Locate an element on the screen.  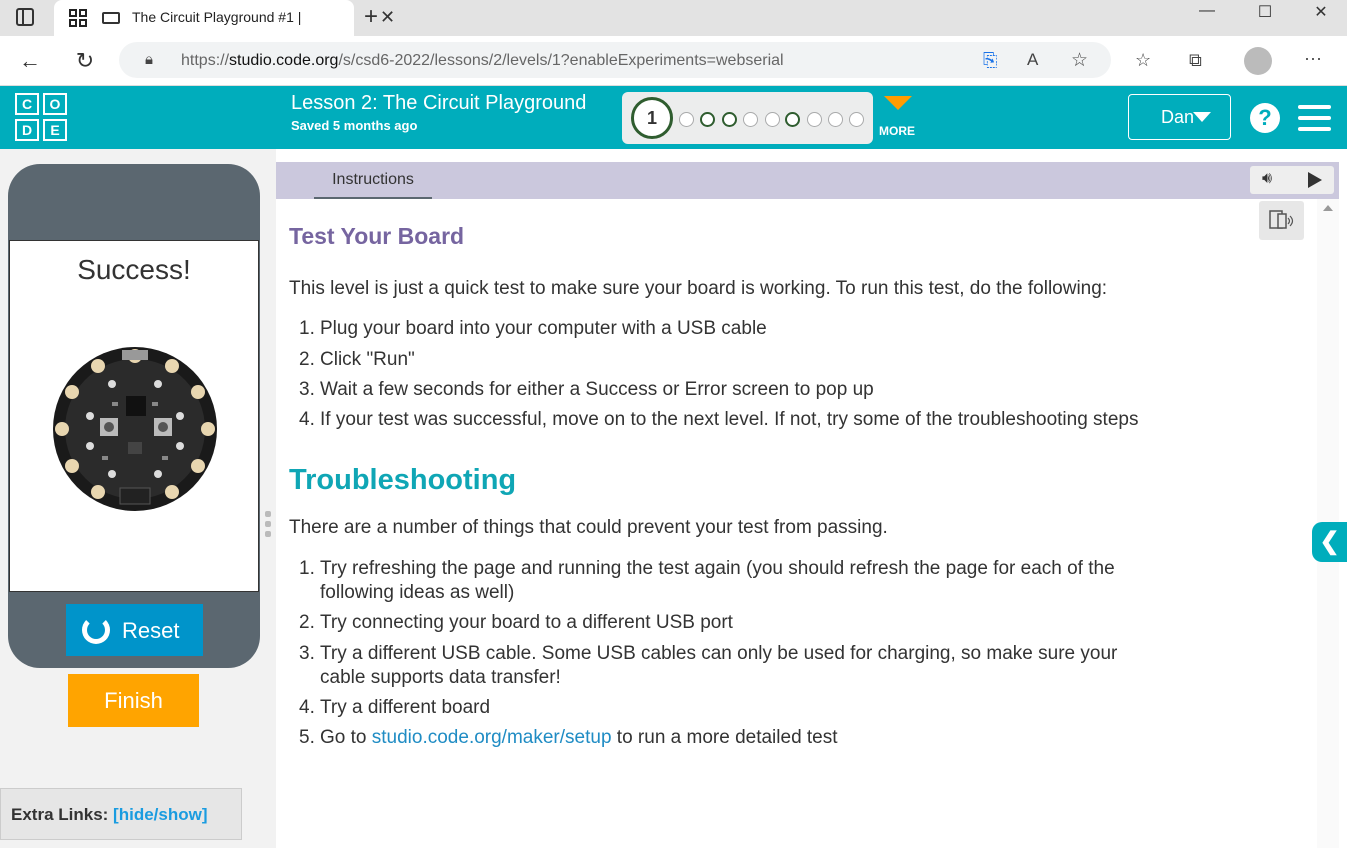
user-name: Dan is located at coordinates (1178, 117).